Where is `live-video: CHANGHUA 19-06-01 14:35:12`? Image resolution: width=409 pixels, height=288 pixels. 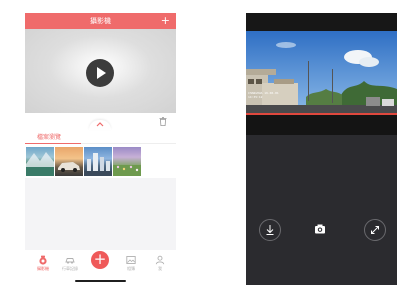 live-video: CHANGHUA 19-06-01 14:35:12 is located at coordinates (321, 73).